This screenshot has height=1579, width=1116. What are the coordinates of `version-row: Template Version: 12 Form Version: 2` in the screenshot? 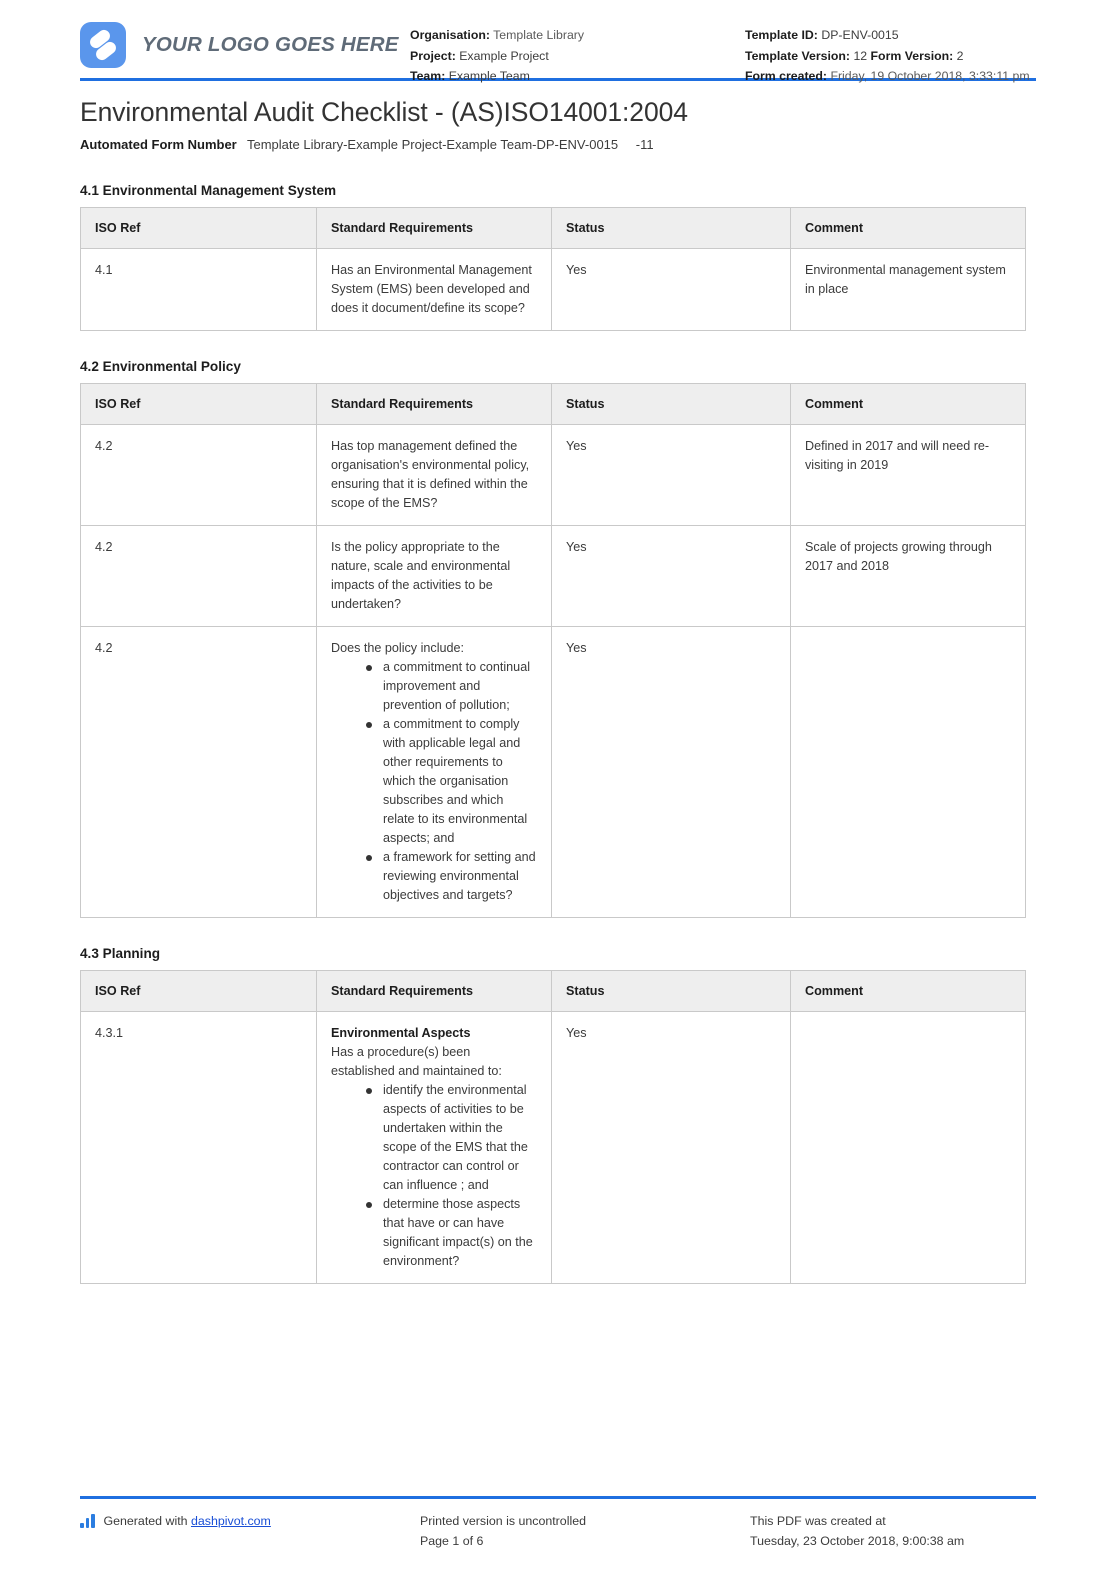 It's located at (890, 56).